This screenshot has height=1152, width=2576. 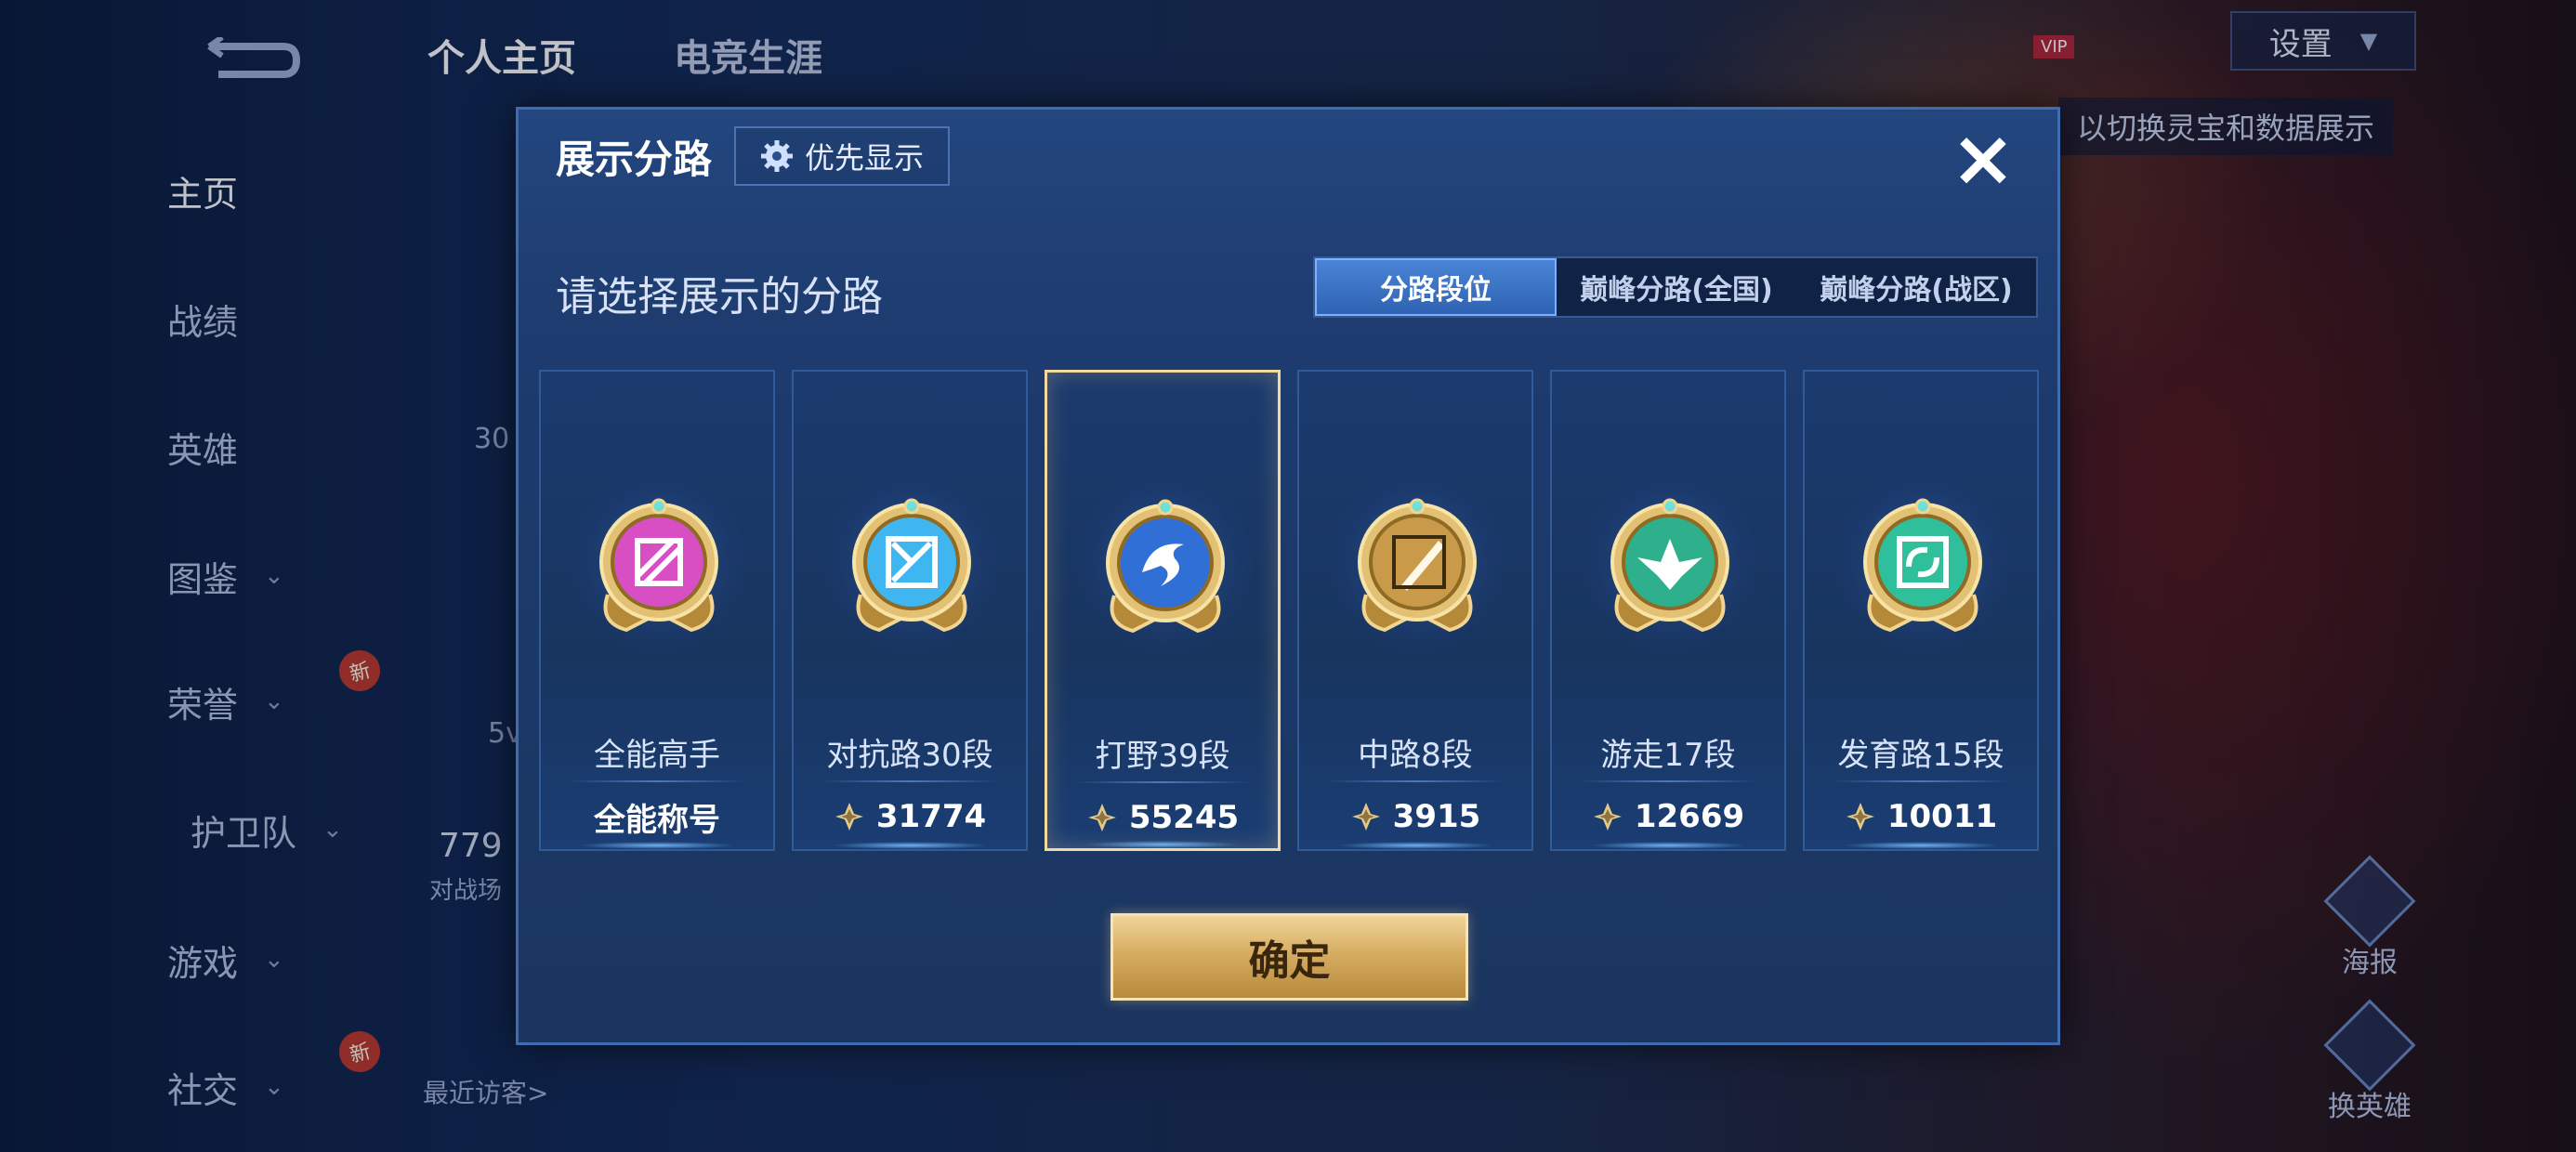 I want to click on lane-card: 中路8段 3915, so click(x=1415, y=610).